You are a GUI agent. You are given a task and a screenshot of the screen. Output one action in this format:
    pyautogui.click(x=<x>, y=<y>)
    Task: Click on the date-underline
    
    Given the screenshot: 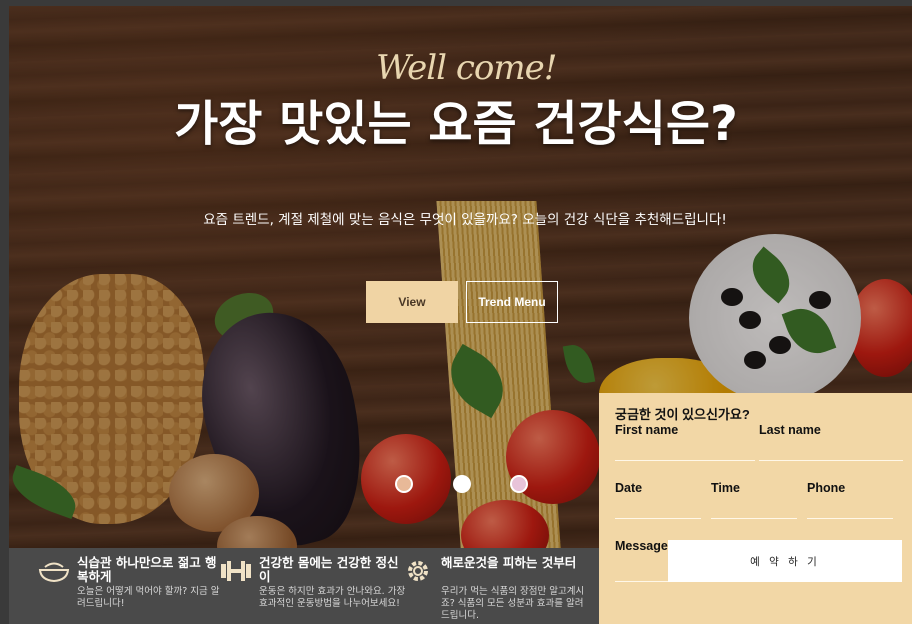 What is the action you would take?
    pyautogui.click(x=658, y=518)
    